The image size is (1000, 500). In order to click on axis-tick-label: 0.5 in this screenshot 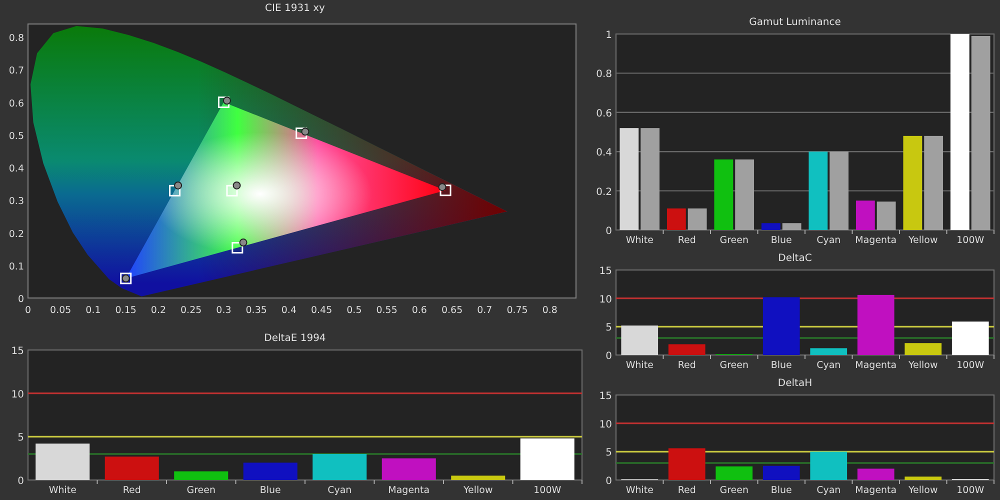, I will do `click(354, 310)`.